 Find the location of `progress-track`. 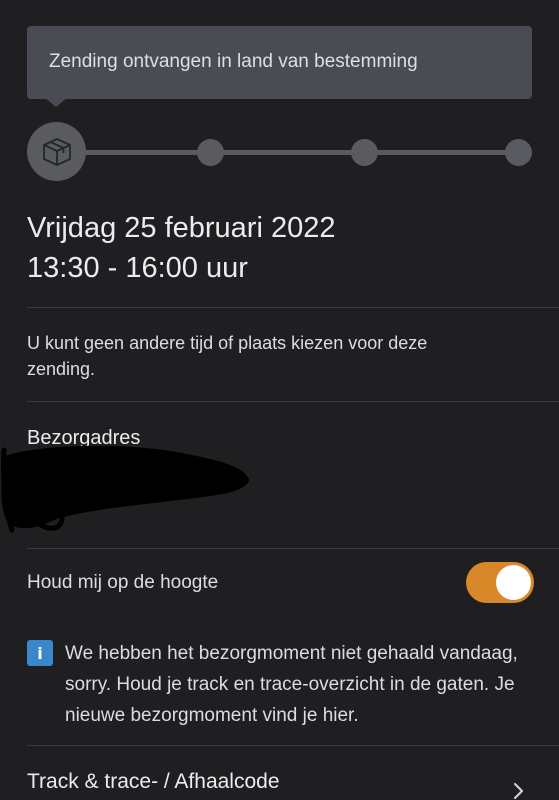

progress-track is located at coordinates (287, 152).